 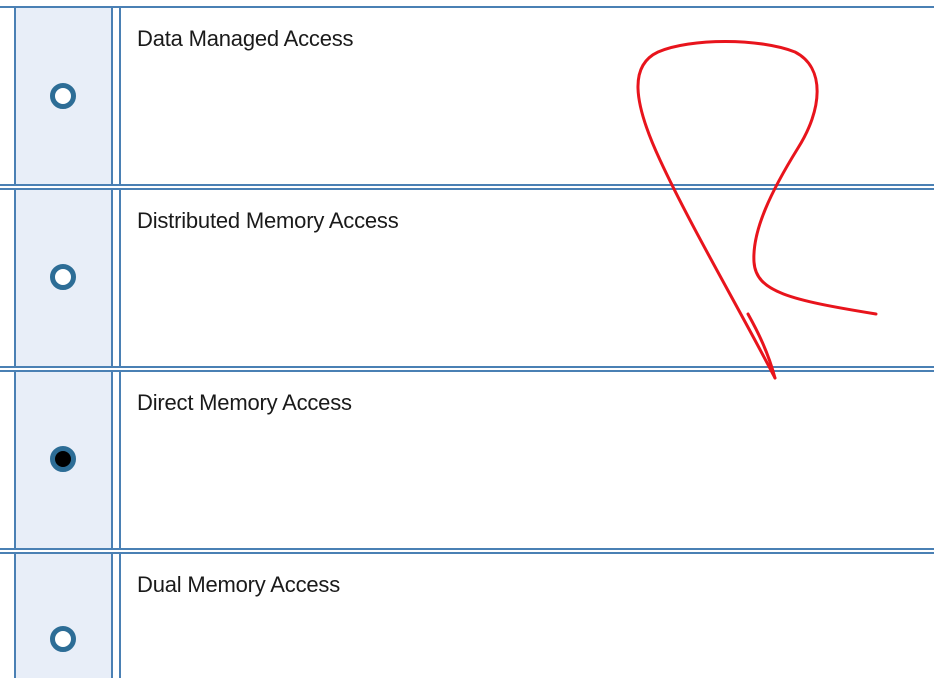 I want to click on radio-selected-icon, so click(x=63, y=459).